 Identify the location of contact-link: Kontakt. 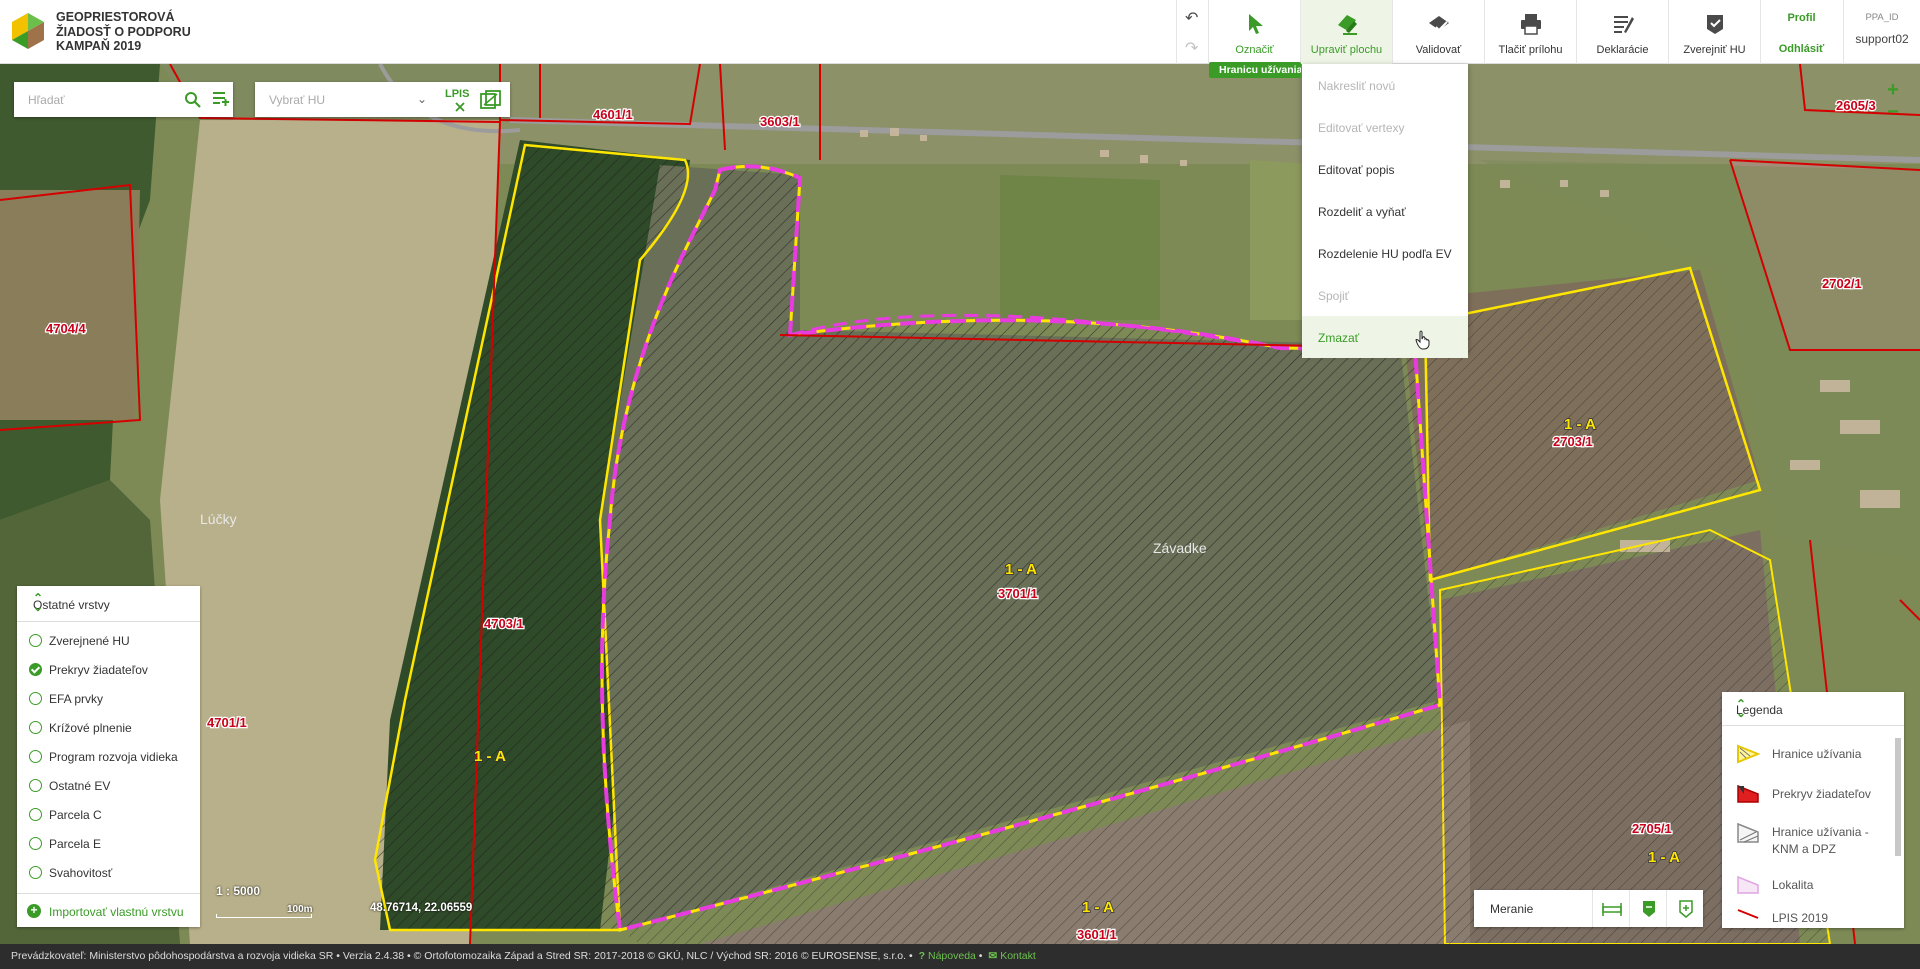
(1018, 956).